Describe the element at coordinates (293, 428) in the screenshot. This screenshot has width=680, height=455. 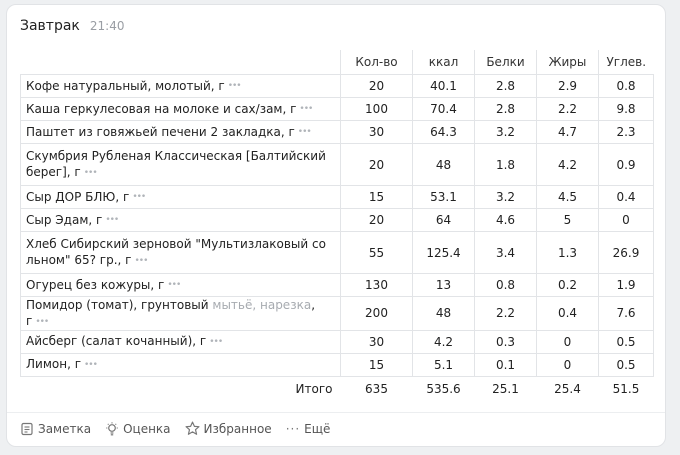
I see `more-dots-icon: ···` at that location.